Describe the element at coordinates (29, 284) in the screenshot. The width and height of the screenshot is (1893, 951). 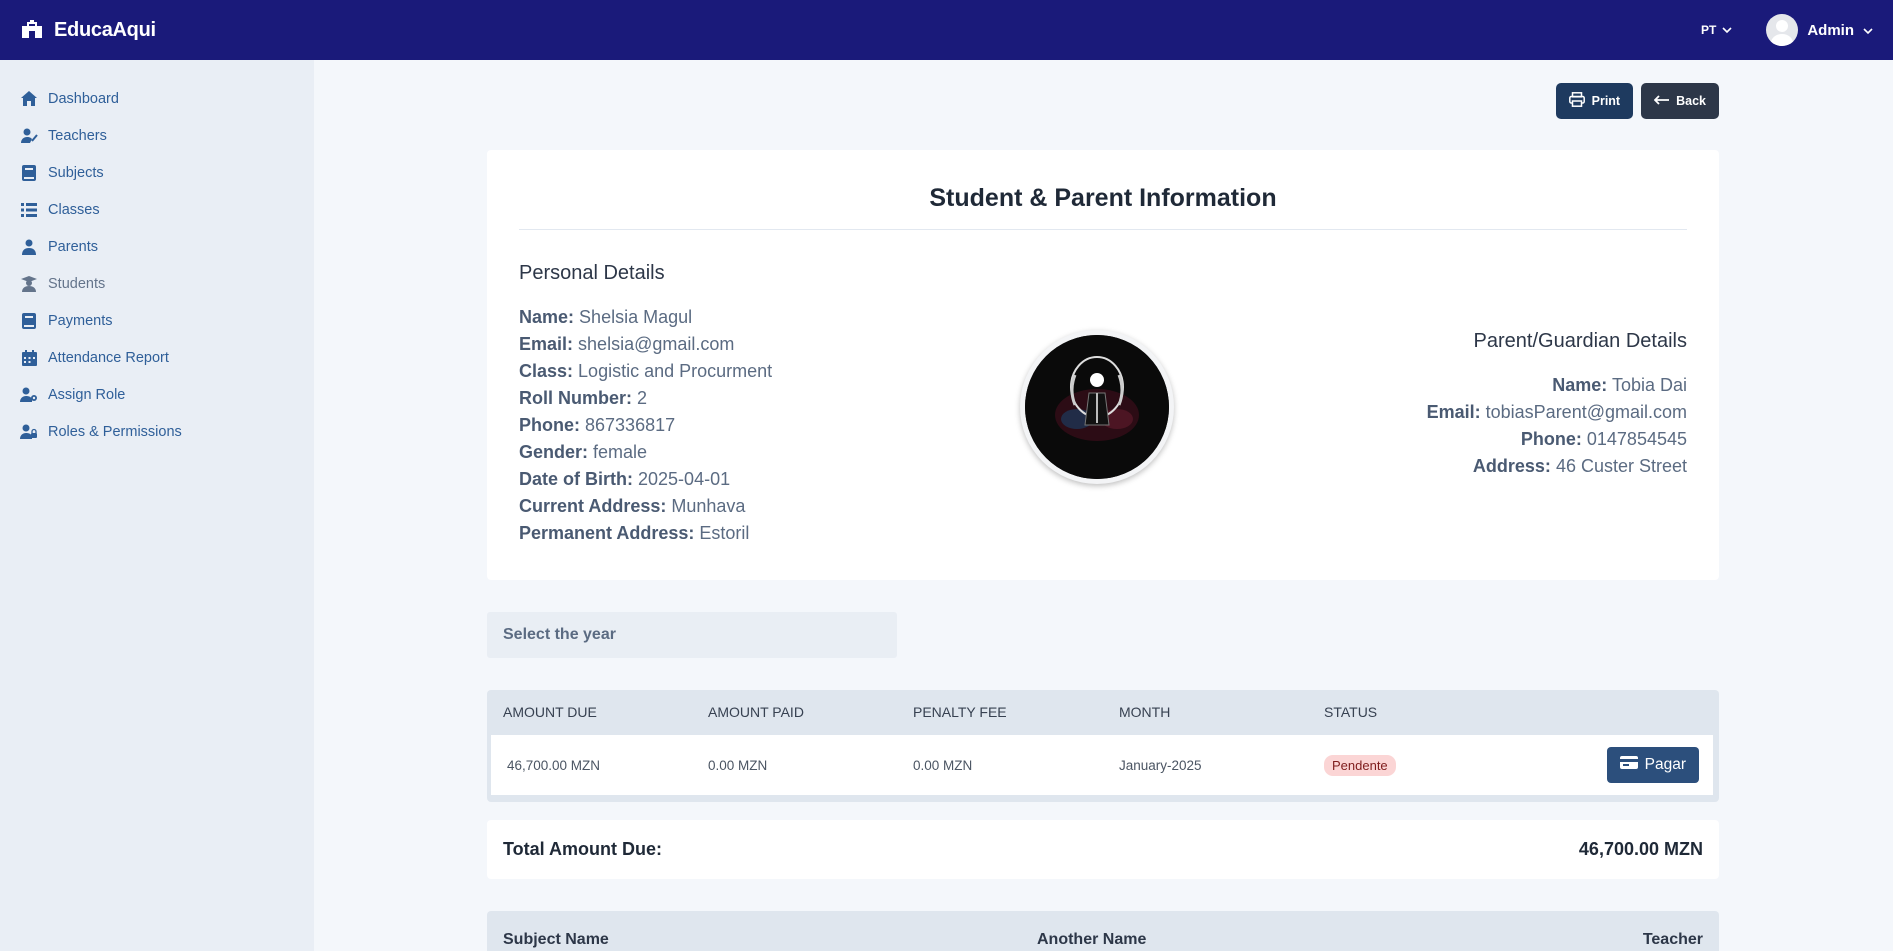
I see `student-icon` at that location.